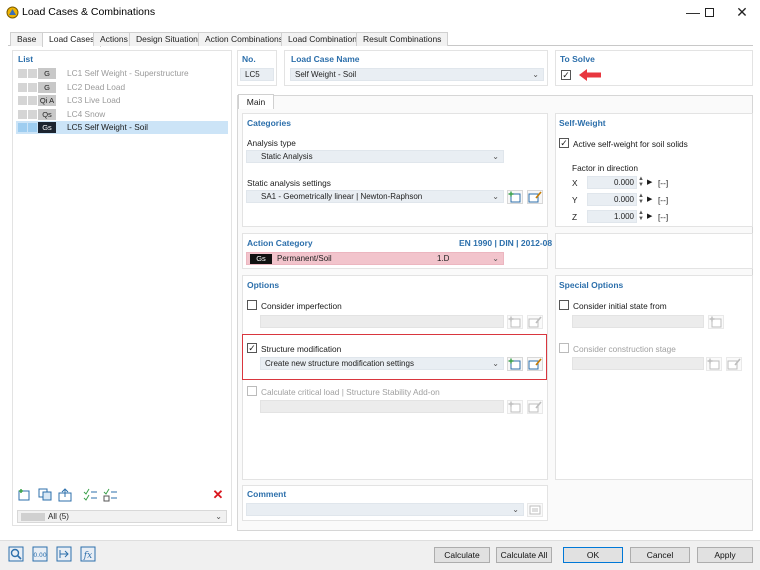 The width and height of the screenshot is (760, 570). What do you see at coordinates (650, 182) in the screenshot?
I see `factor-x-menu-icon: ▶` at bounding box center [650, 182].